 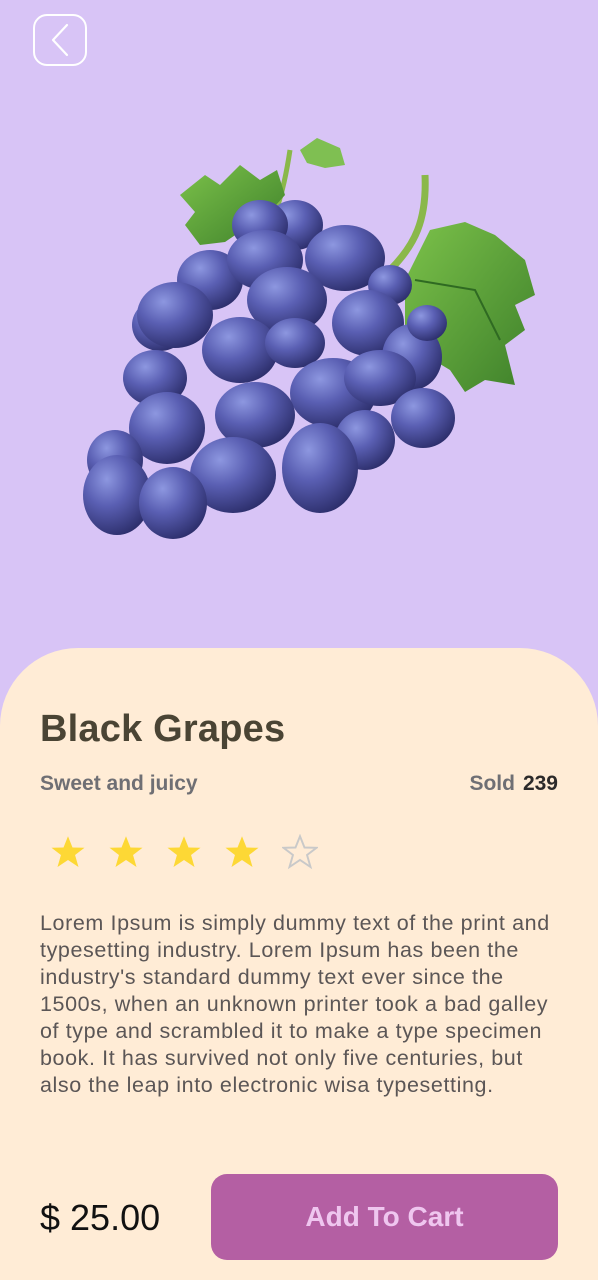 I want to click on back-button, so click(x=60, y=40).